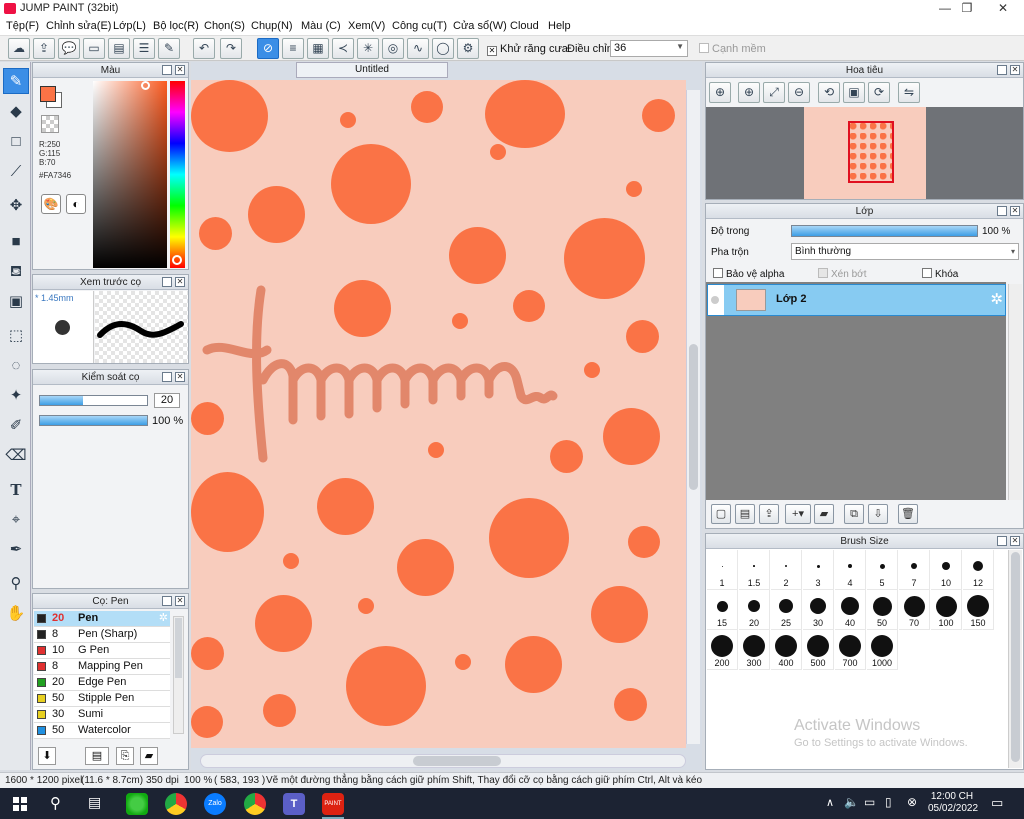 The image size is (1024, 819). What do you see at coordinates (16, 271) in the screenshot?
I see `bucket-tool-icon: ⛾` at bounding box center [16, 271].